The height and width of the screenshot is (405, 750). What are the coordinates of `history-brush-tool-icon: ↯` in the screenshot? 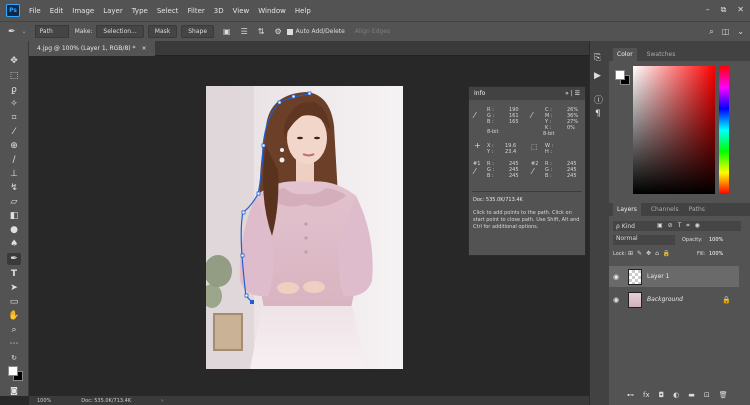 It's located at (14, 188).